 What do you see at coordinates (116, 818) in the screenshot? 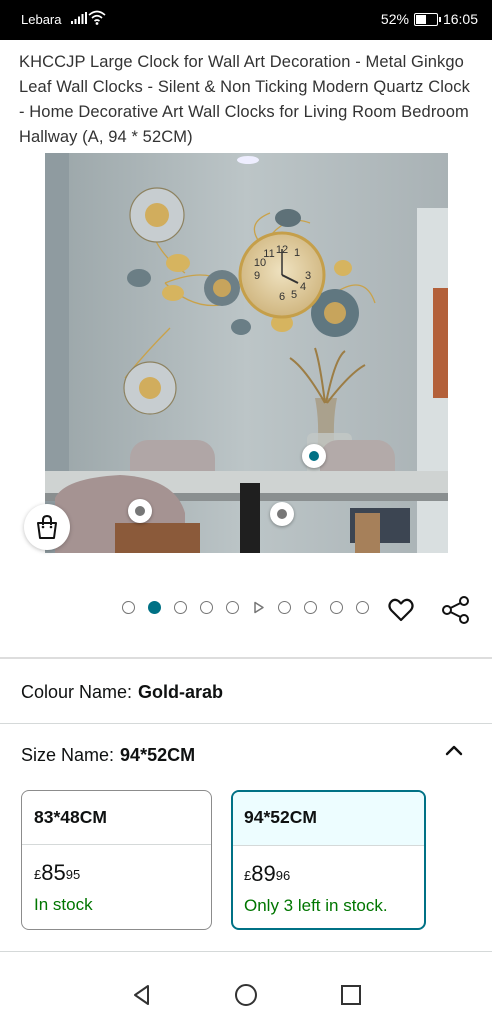
I see `size-option-name: 83*48CM` at bounding box center [116, 818].